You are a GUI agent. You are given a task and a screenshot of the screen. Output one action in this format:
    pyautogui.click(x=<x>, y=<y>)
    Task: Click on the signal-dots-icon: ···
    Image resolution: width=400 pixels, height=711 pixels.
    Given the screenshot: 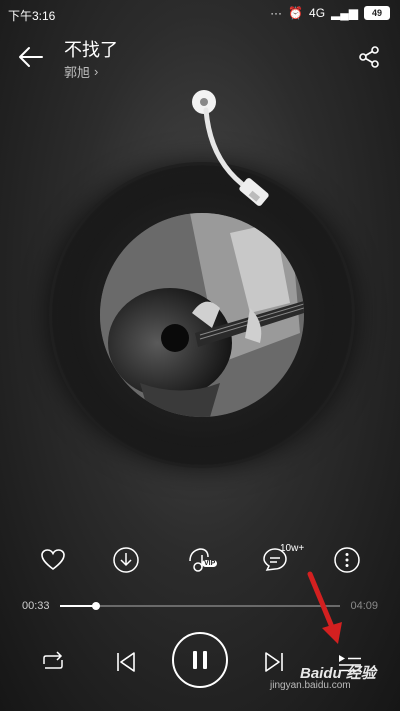 What is the action you would take?
    pyautogui.click(x=276, y=13)
    